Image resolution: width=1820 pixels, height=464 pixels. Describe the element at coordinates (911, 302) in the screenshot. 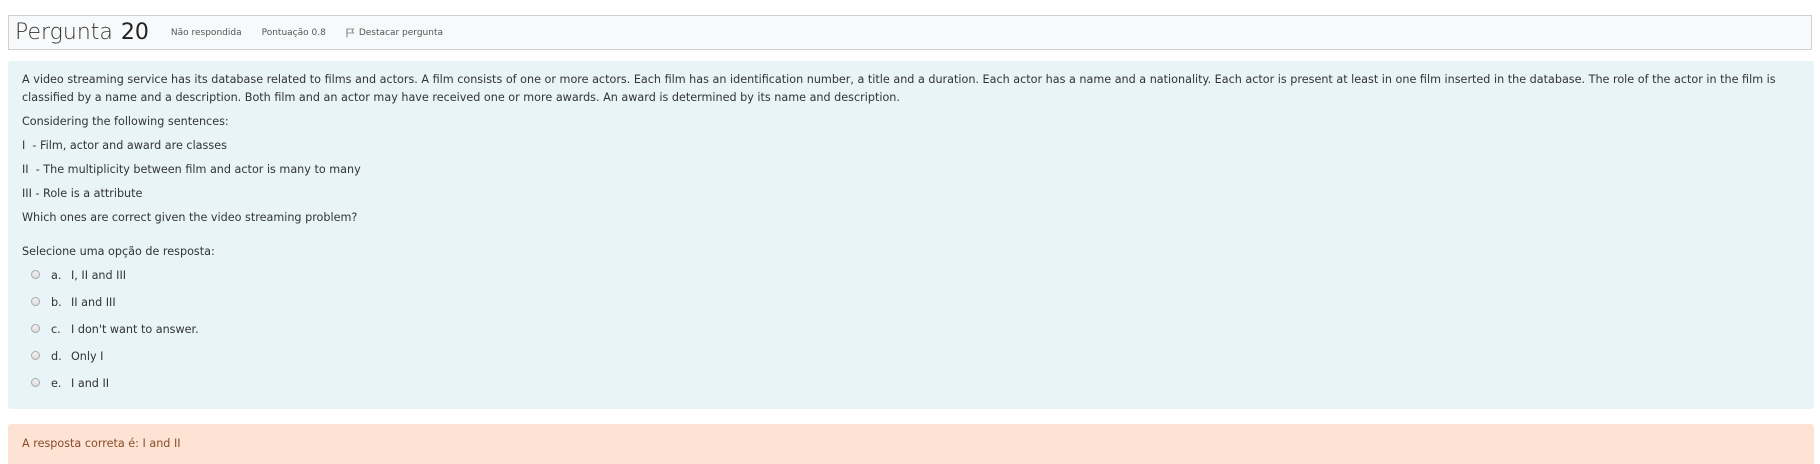

I see `answer-option-b: b. II and III` at that location.